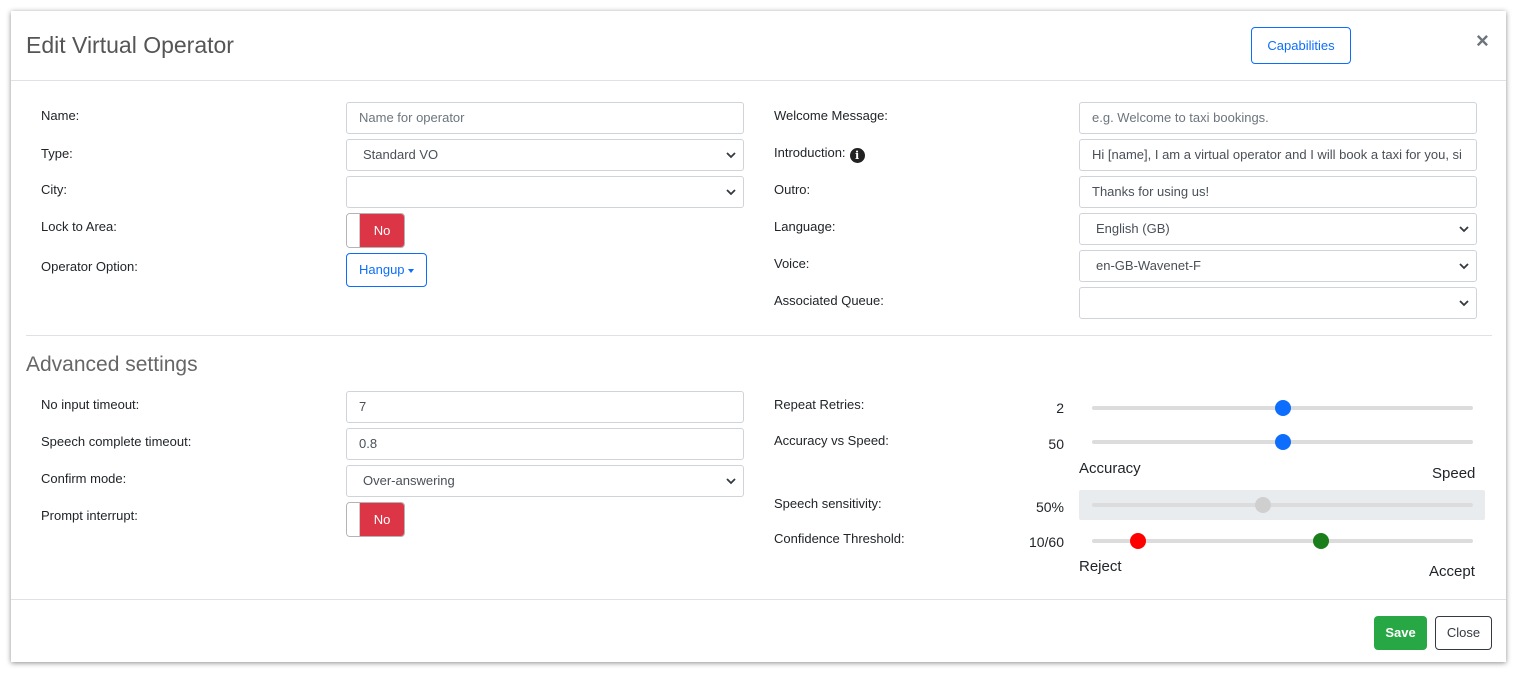 This screenshot has width=1525, height=681. Describe the element at coordinates (810, 152) in the screenshot. I see `introduction-label-text: Introduction:` at that location.